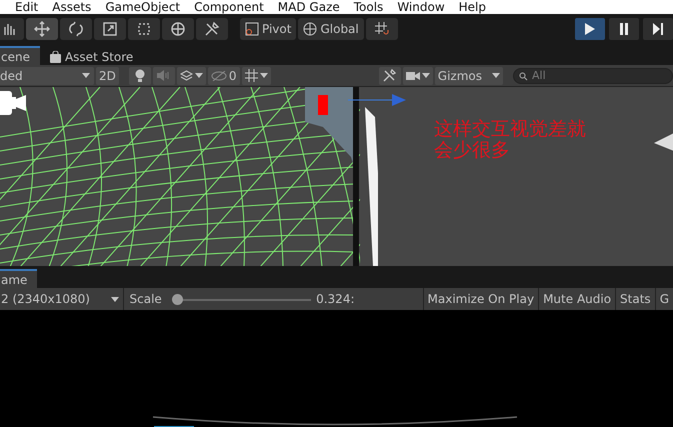 This screenshot has width=673, height=427. What do you see at coordinates (79, 7) in the screenshot?
I see `menu-item: Assets` at bounding box center [79, 7].